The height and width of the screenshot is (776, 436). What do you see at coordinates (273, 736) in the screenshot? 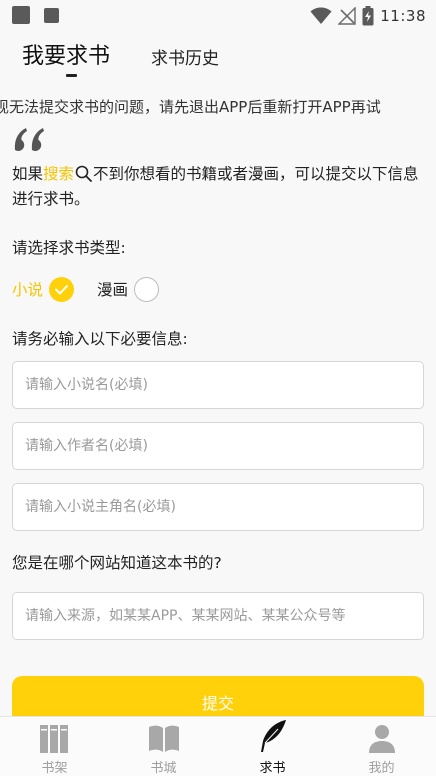
I see `feather-quill-icon` at bounding box center [273, 736].